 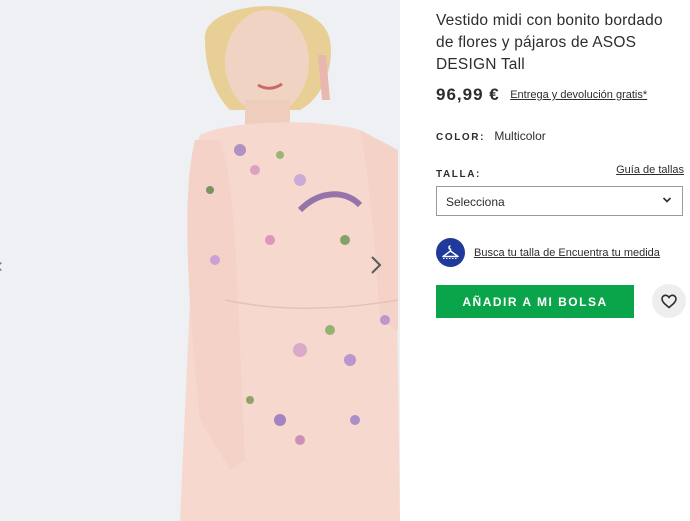 What do you see at coordinates (376, 265) in the screenshot?
I see `next-image-arrow-icon` at bounding box center [376, 265].